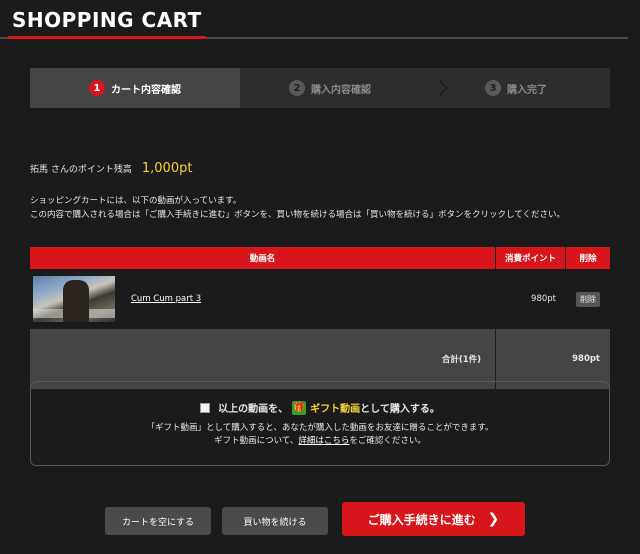  I want to click on video-cell: Cum Cum part 3, so click(263, 299).